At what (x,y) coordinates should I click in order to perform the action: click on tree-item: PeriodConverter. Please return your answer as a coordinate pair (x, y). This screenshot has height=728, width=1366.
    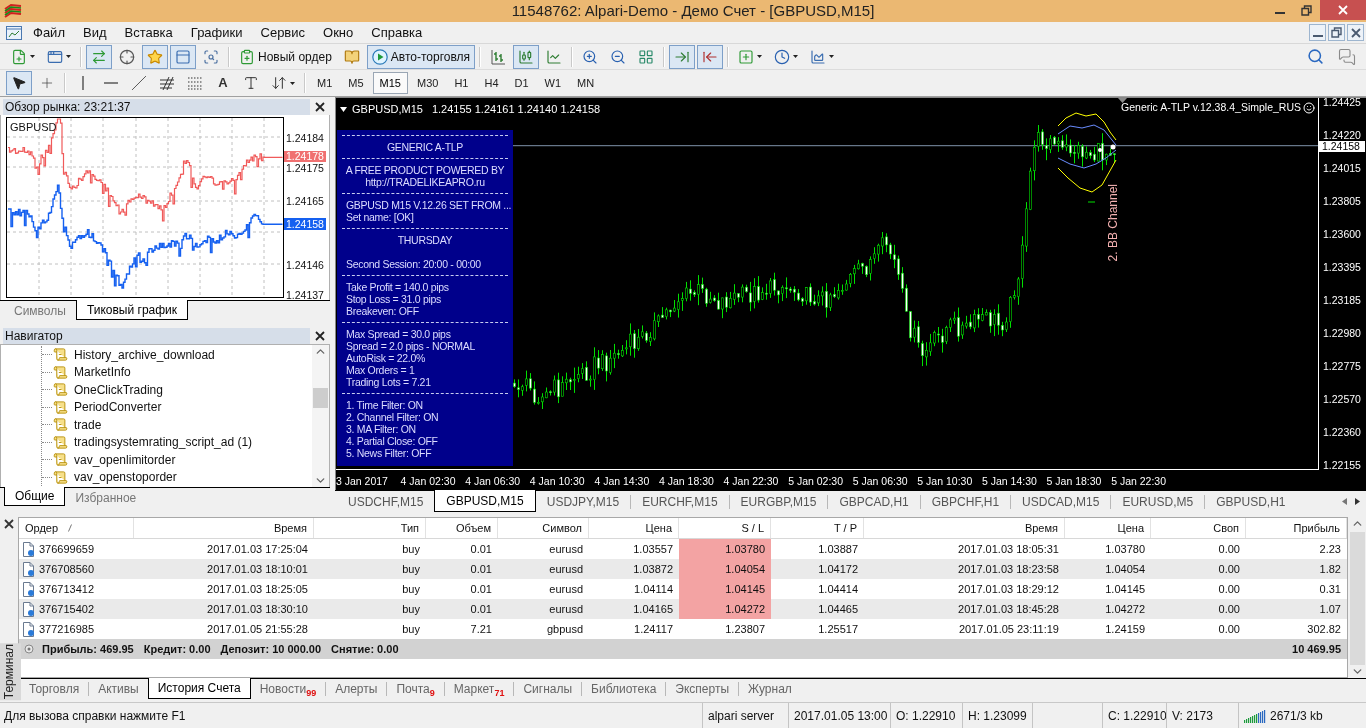
    Looking at the image, I should click on (107, 407).